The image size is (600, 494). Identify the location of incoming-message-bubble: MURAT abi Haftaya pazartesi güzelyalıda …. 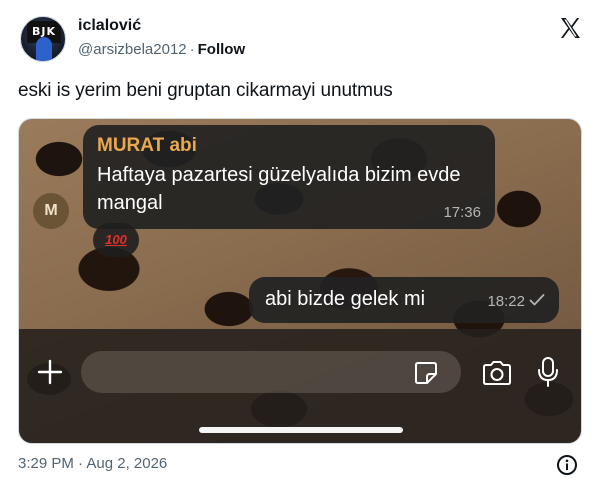
(289, 177).